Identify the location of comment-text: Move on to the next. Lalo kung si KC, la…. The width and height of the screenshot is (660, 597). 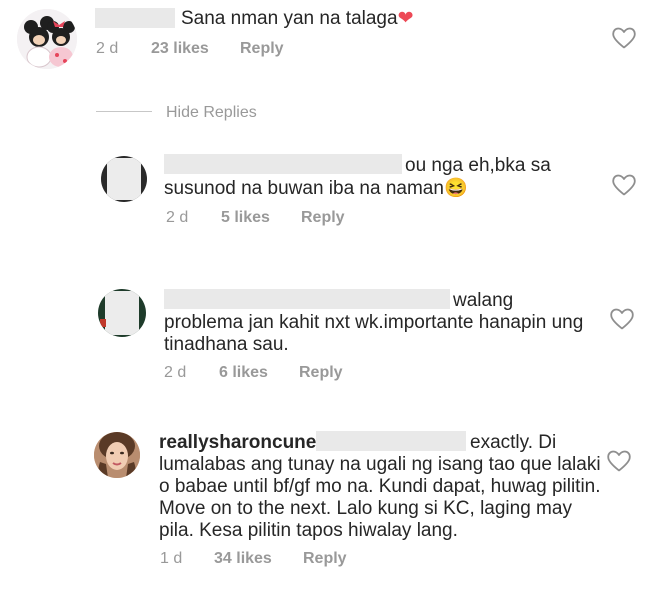
(365, 508).